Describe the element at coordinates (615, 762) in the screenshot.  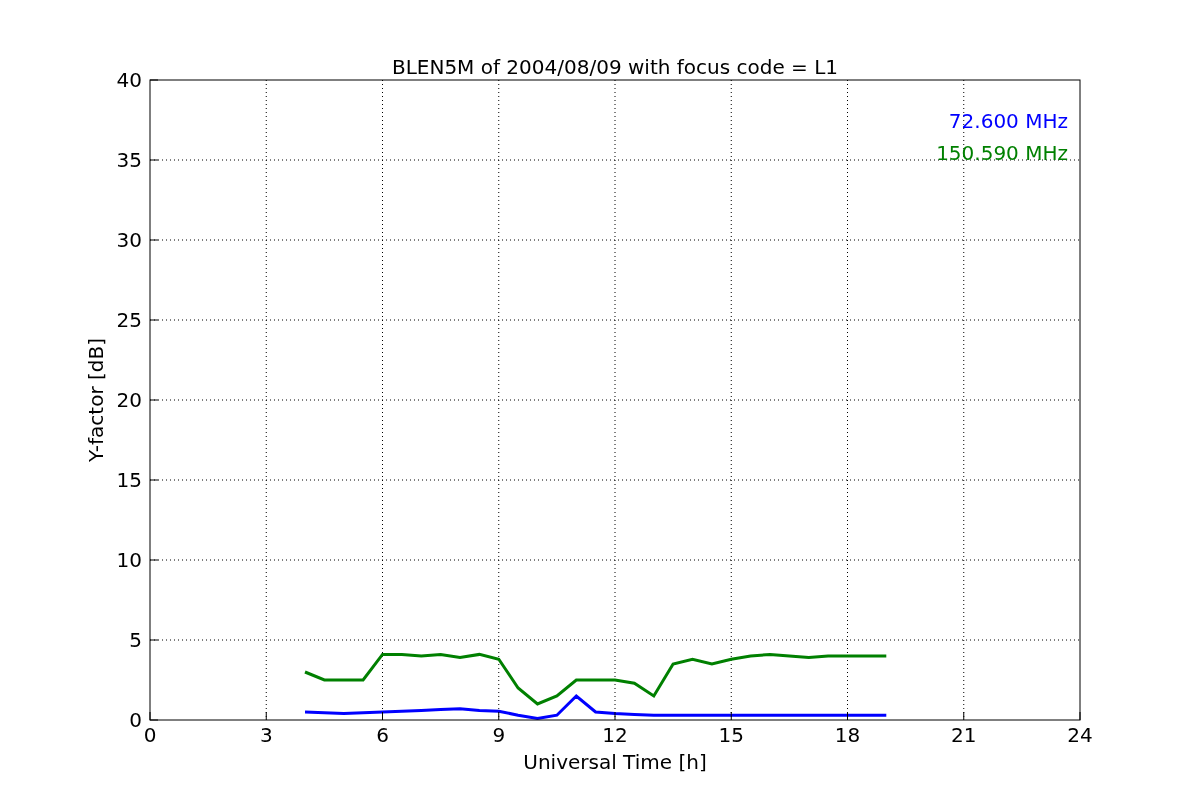
I see `x-axis-label: Universal Time [h]` at that location.